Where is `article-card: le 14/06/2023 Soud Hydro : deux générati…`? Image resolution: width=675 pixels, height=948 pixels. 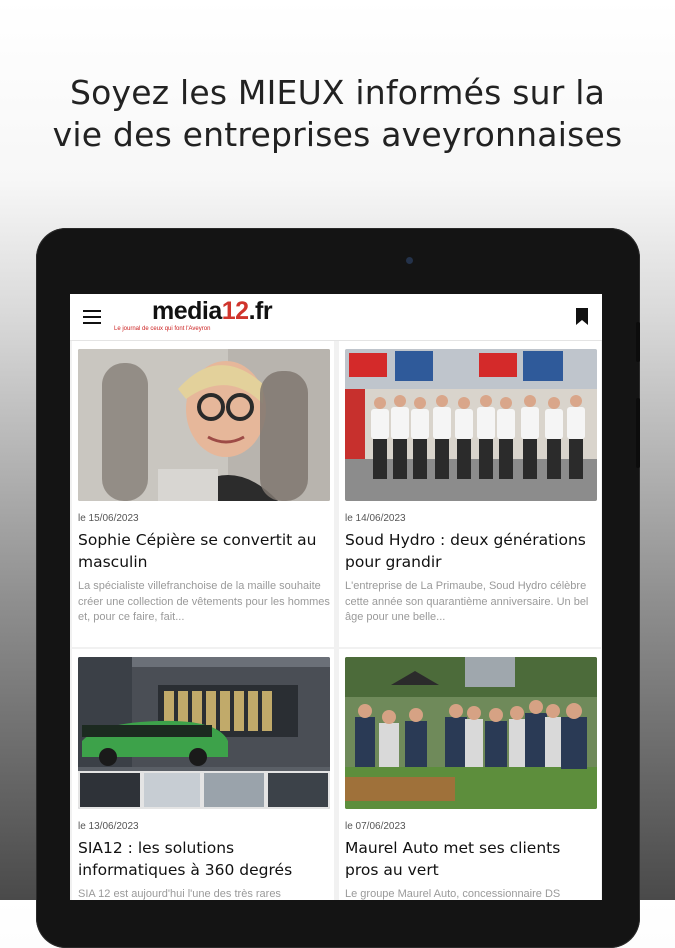
article-card: le 14/06/2023 Soud Hydro : deux générati… is located at coordinates (470, 494).